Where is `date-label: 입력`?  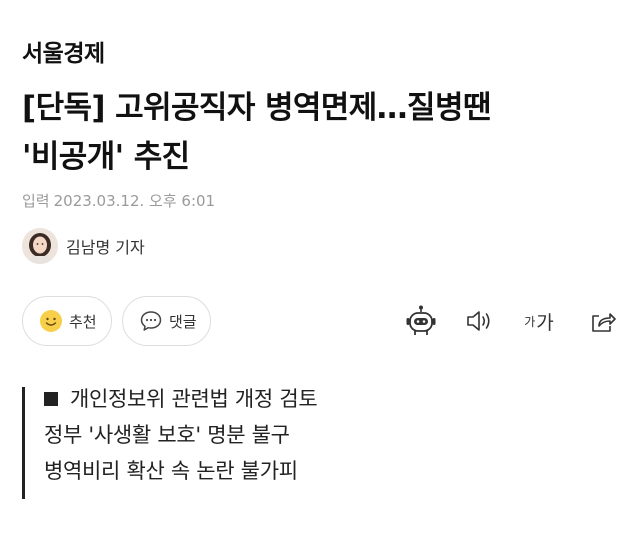
date-label: 입력 is located at coordinates (36, 201).